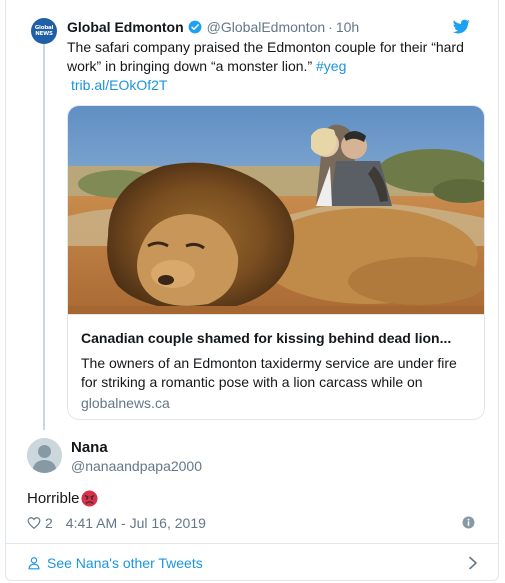  What do you see at coordinates (53, 498) in the screenshot?
I see `reply-body: Horrible` at bounding box center [53, 498].